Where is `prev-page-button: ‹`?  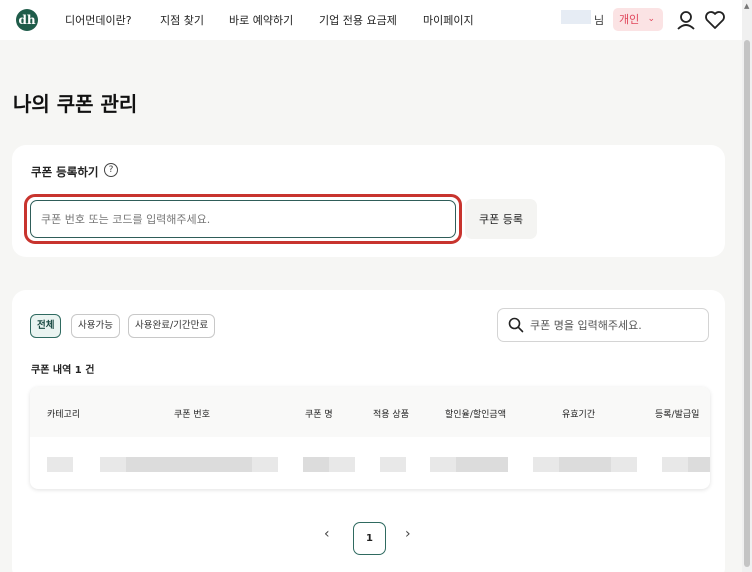
prev-page-button: ‹ is located at coordinates (327, 534).